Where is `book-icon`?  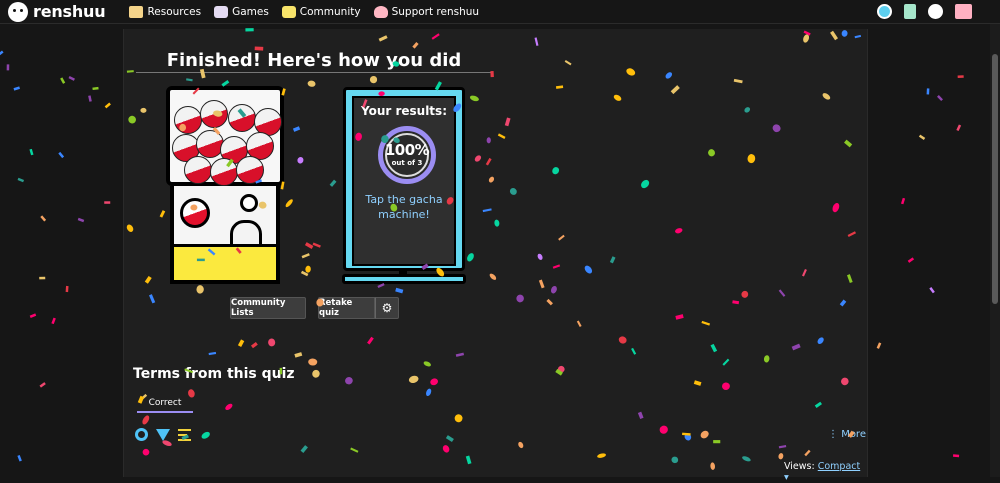
book-icon is located at coordinates (136, 11).